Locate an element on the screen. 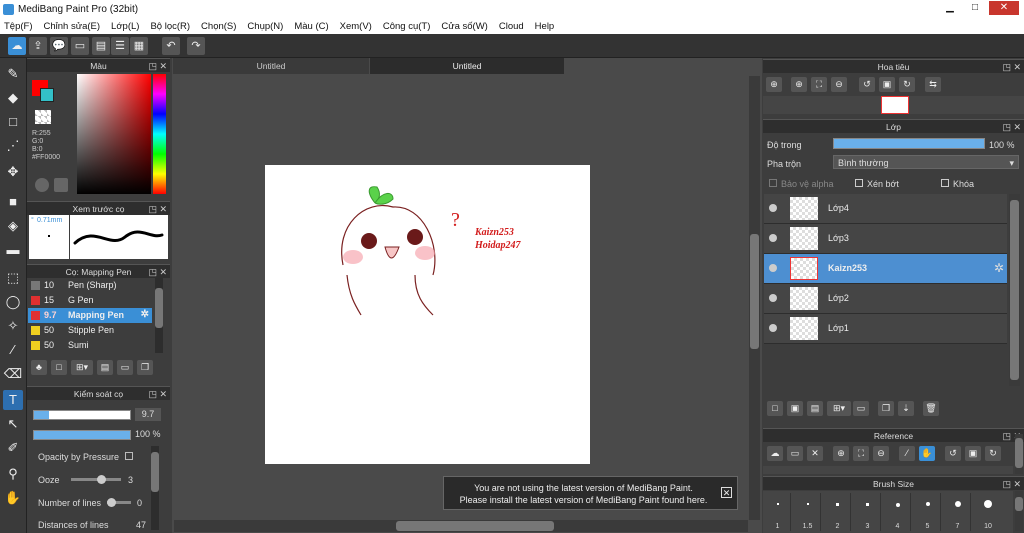  opacity-slider is located at coordinates (82, 435).